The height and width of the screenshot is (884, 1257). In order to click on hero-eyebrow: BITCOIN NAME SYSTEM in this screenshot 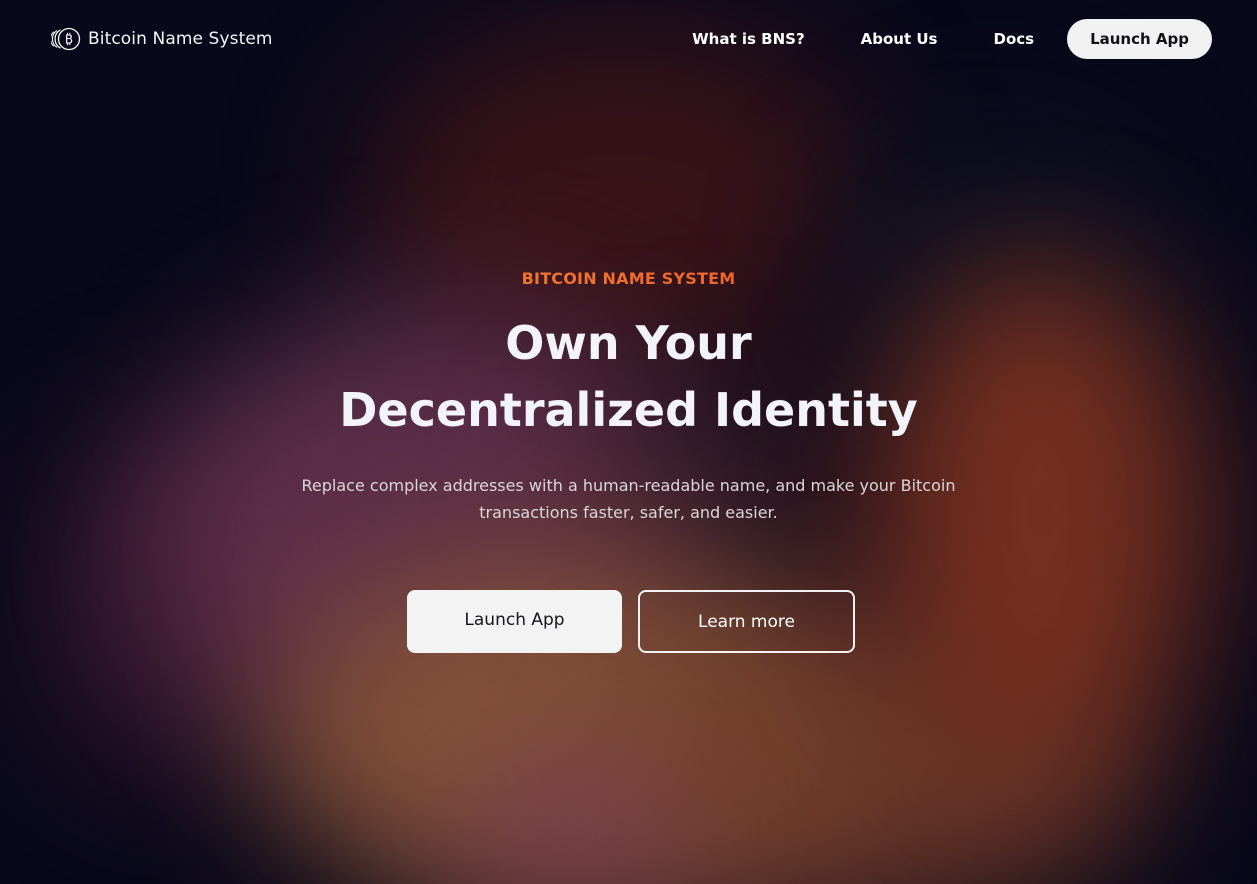, I will do `click(628, 278)`.